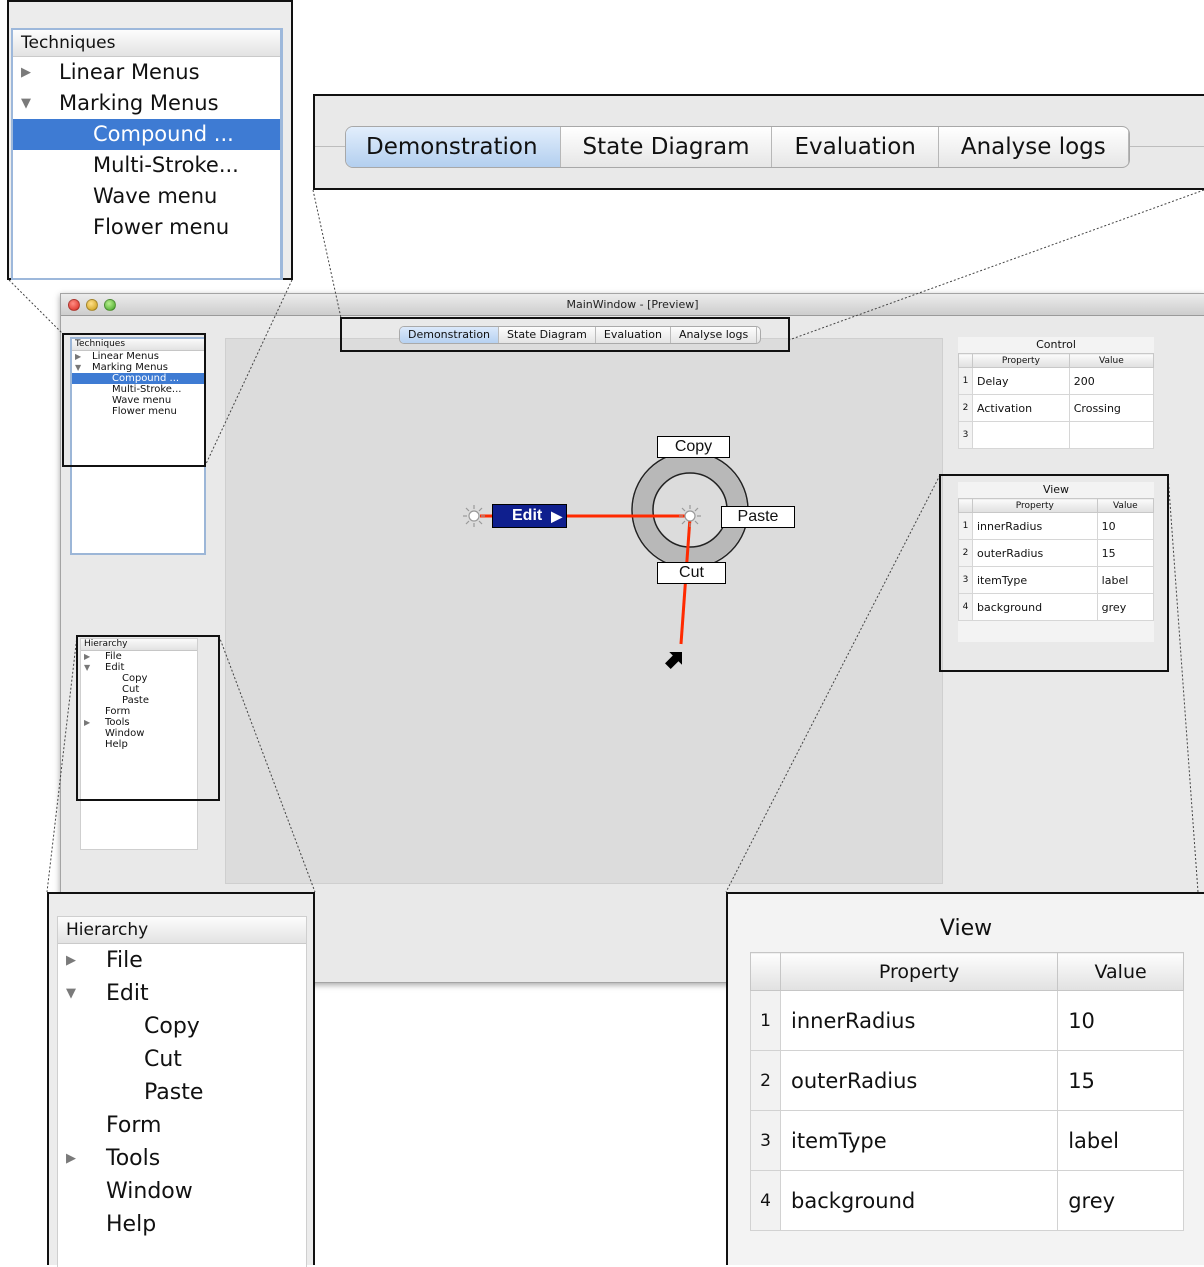  Describe the element at coordinates (632, 305) in the screenshot. I see `title-bar: MainWindow - [Preview]` at that location.